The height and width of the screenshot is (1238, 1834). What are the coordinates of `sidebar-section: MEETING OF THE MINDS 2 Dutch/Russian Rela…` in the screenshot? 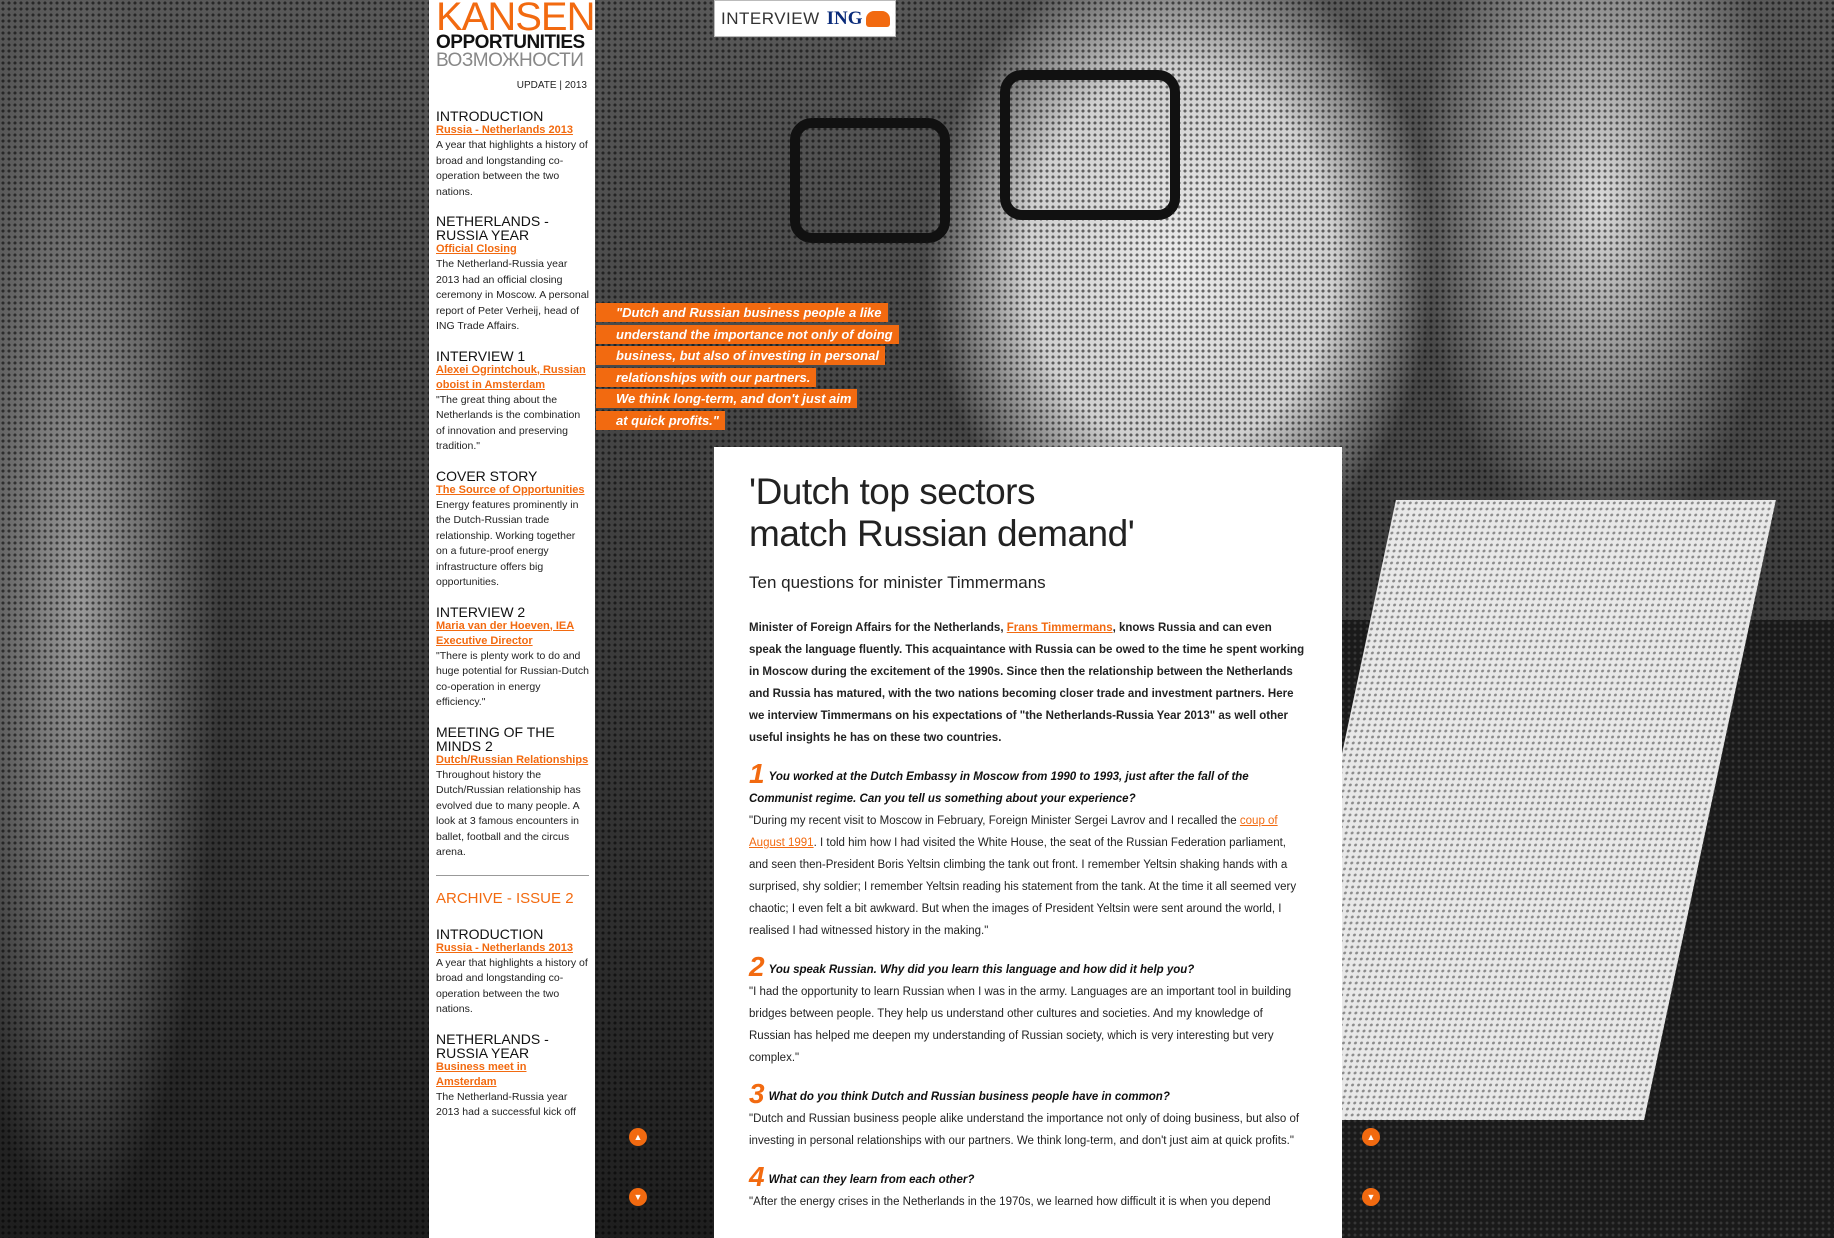 It's located at (512, 793).